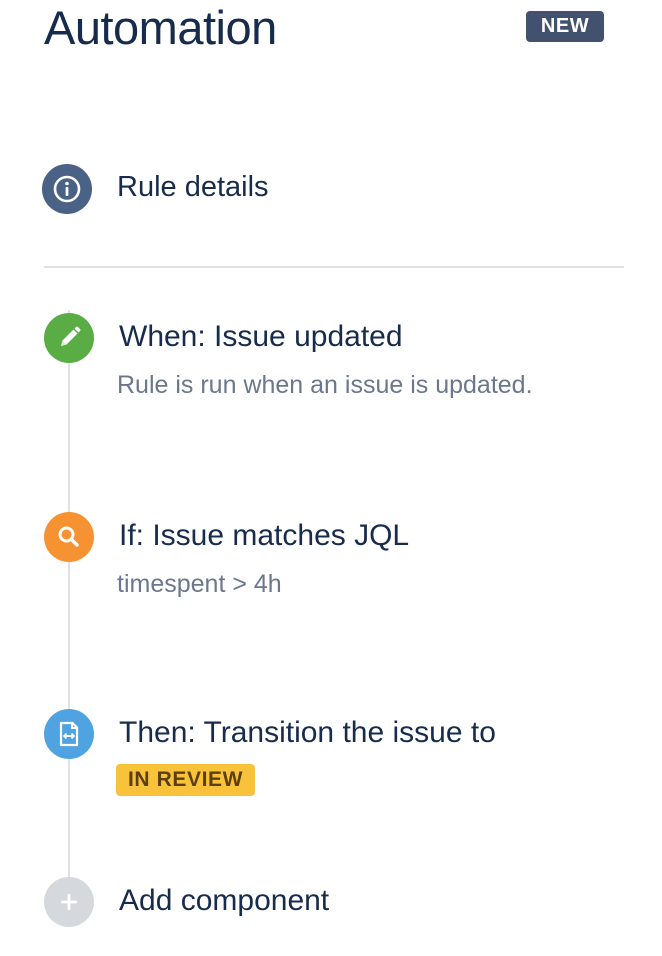 This screenshot has height=956, width=662. What do you see at coordinates (565, 26) in the screenshot?
I see `new-badge: NEW` at bounding box center [565, 26].